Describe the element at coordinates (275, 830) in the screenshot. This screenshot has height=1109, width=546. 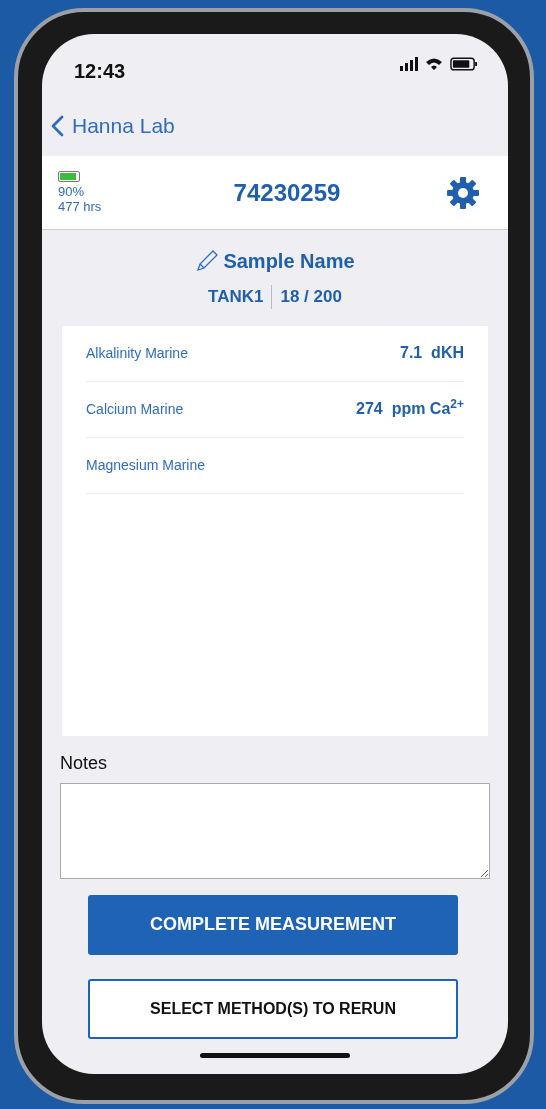
I see `notes-field` at that location.